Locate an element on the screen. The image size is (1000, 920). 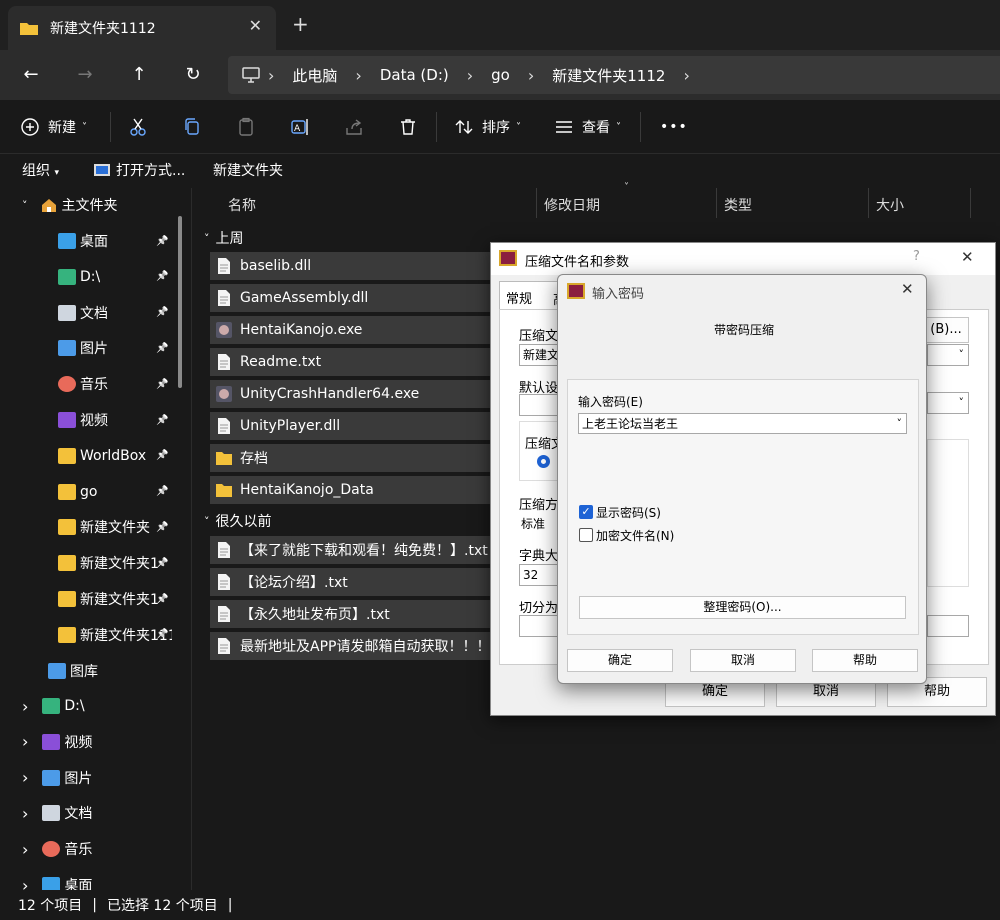
file-row: baselib.dll is located at coordinates (355, 266).